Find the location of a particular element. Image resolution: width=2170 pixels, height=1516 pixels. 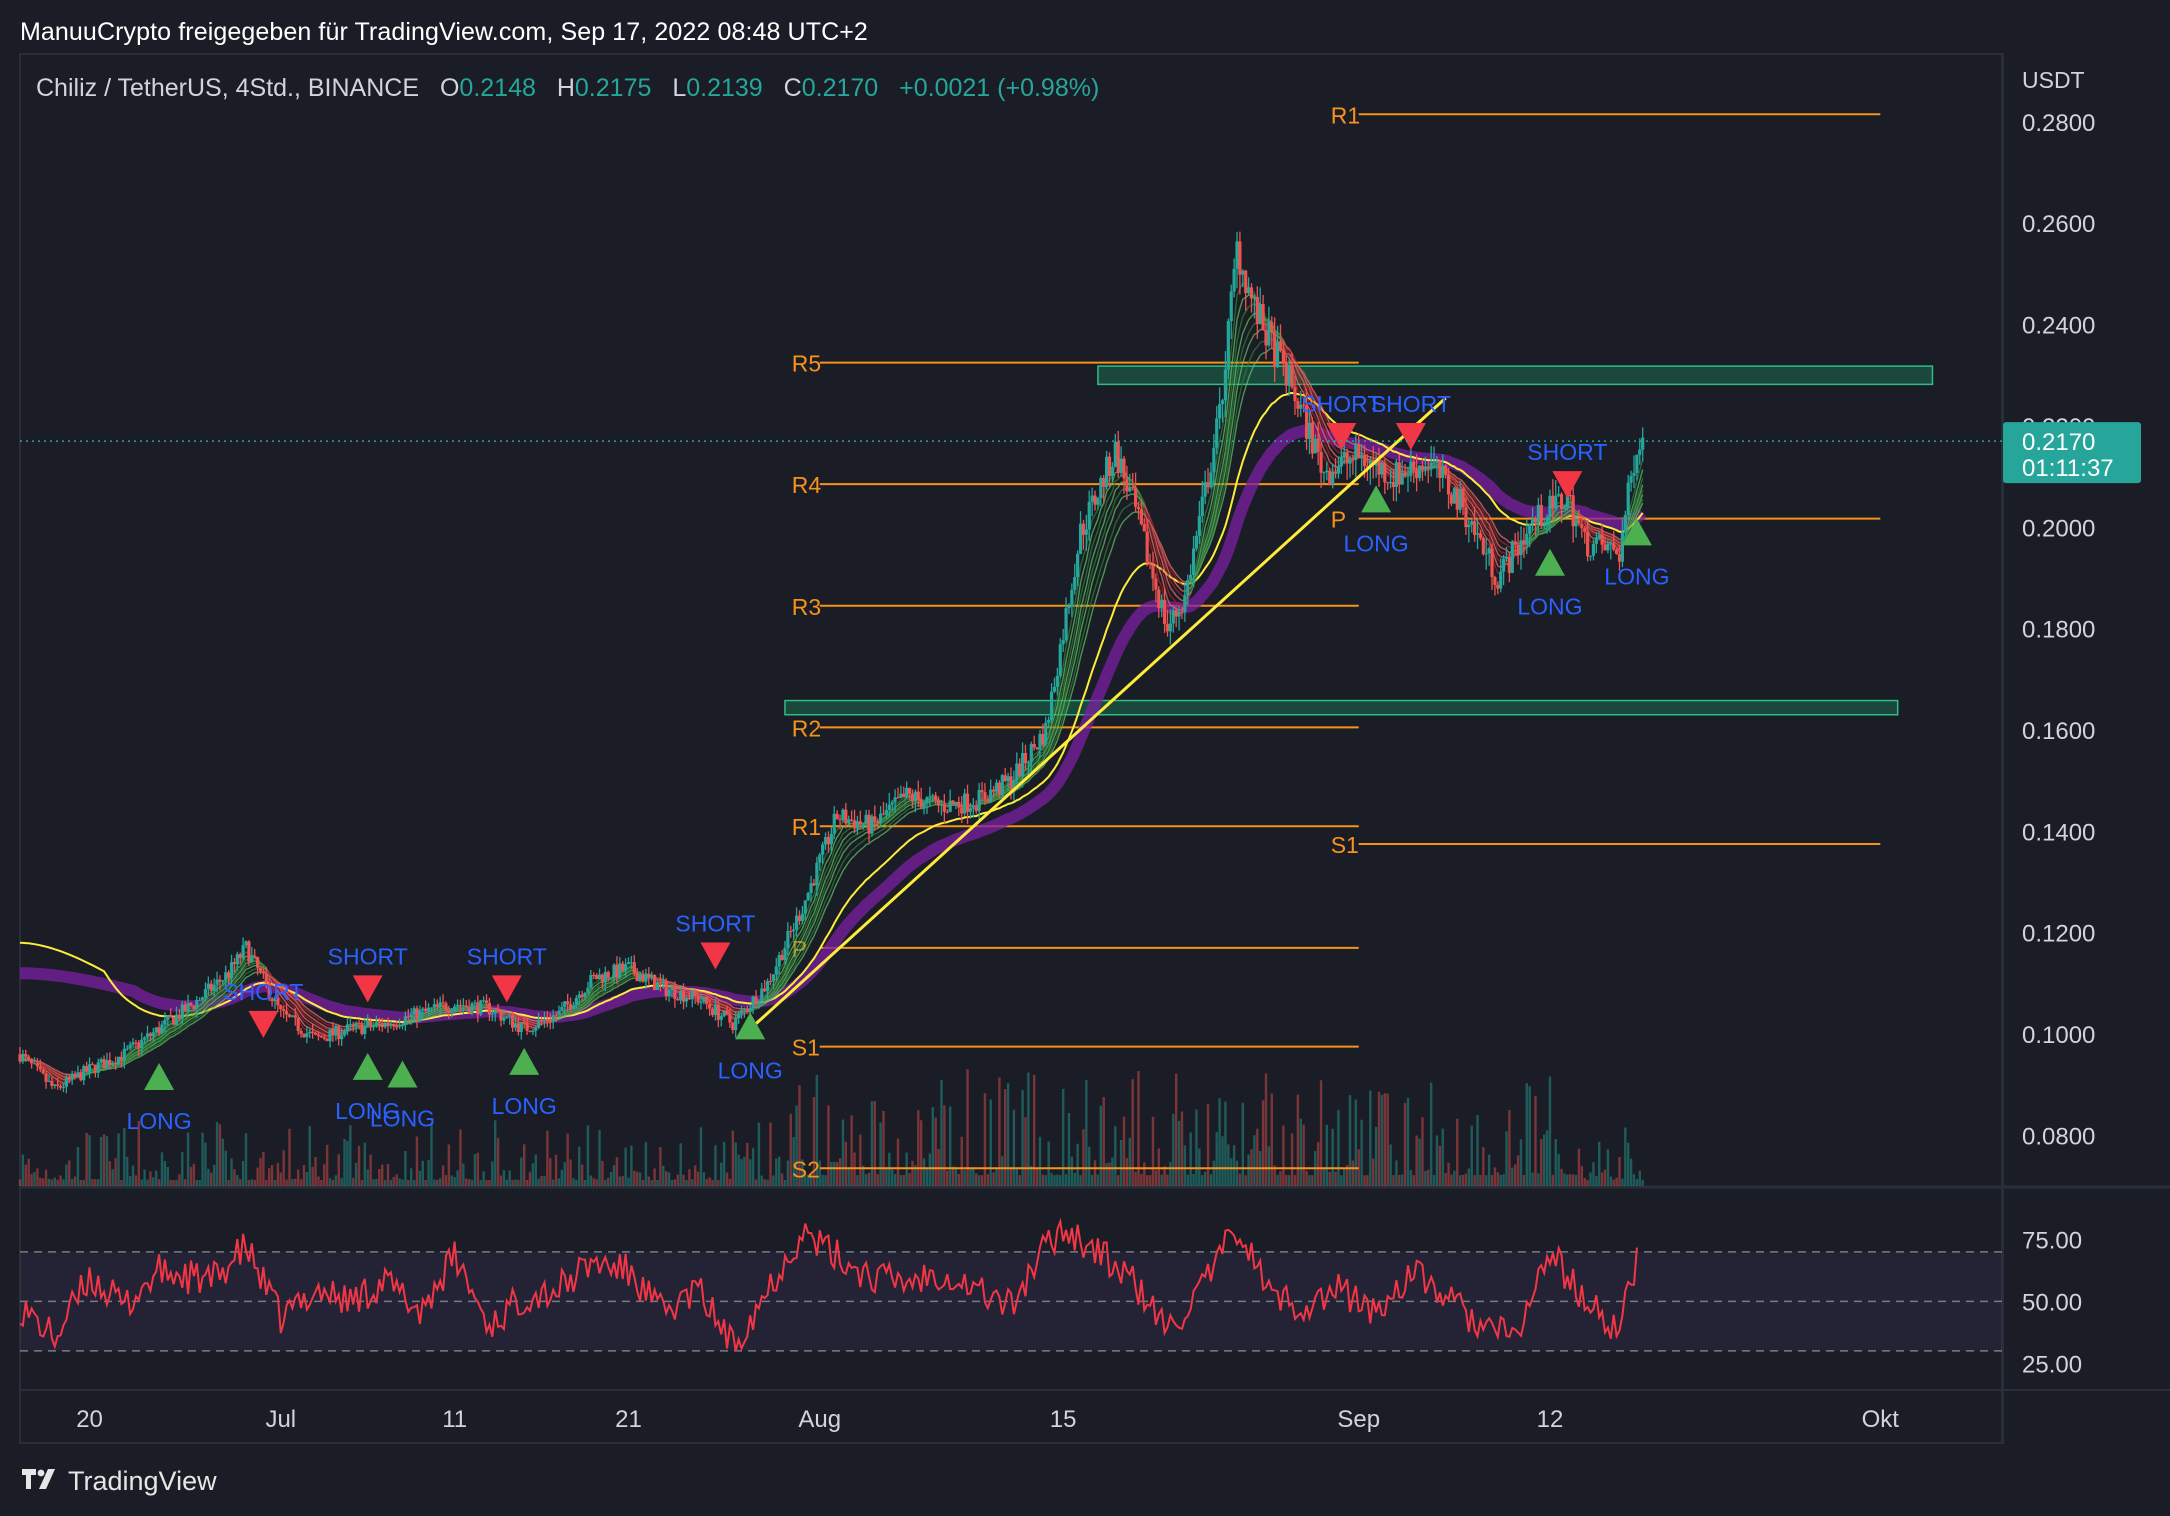

supply-demand-zone is located at coordinates (1341, 707).